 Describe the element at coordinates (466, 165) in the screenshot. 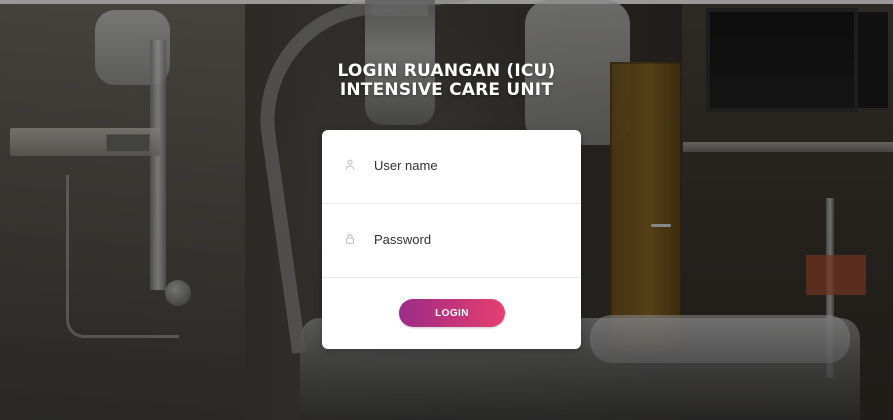

I see `username-input` at that location.